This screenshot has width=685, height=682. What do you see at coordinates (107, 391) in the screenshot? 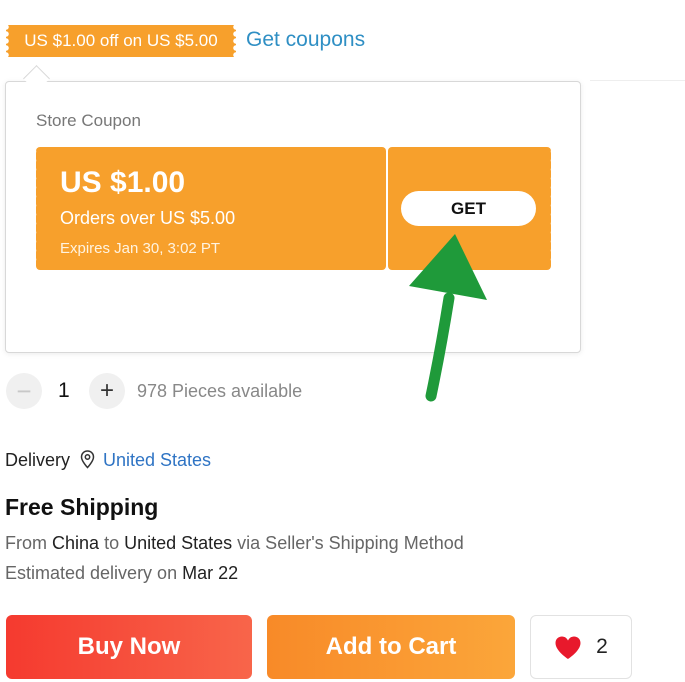
I see `quantity-increase-button: +` at bounding box center [107, 391].